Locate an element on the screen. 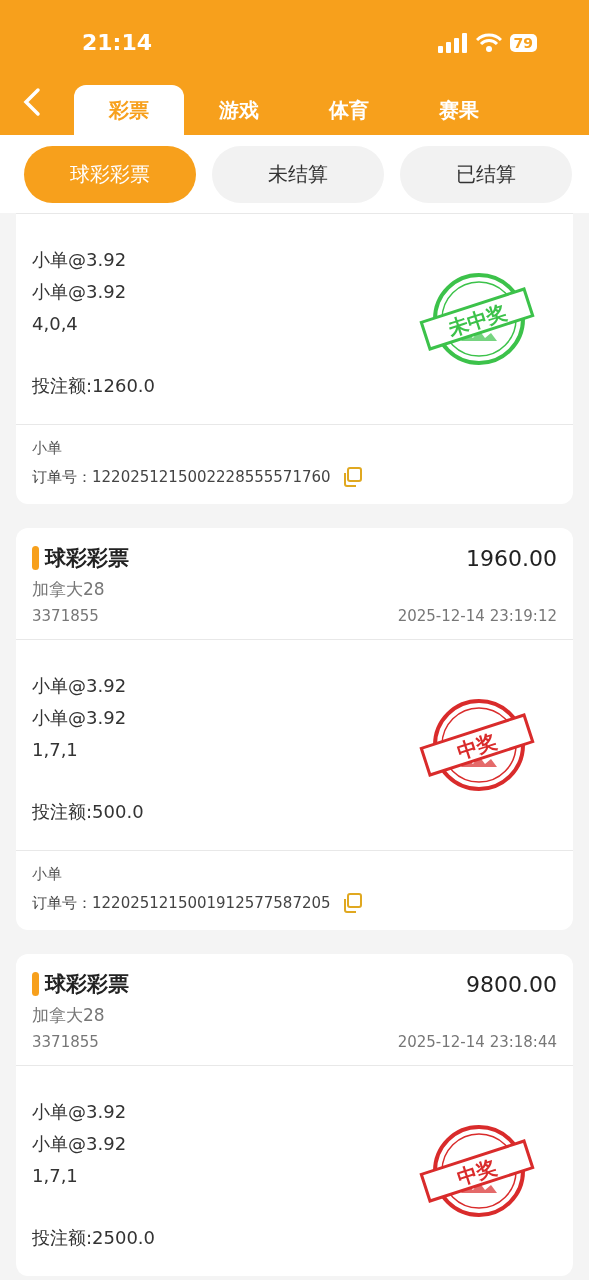  order-number: 订单号：1220251215002228555571760 is located at coordinates (181, 477).